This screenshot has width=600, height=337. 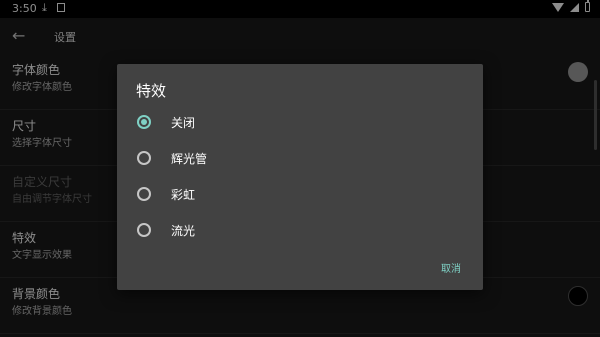 What do you see at coordinates (285, 231) in the screenshot?
I see `option-flowing-light: 流光` at bounding box center [285, 231].